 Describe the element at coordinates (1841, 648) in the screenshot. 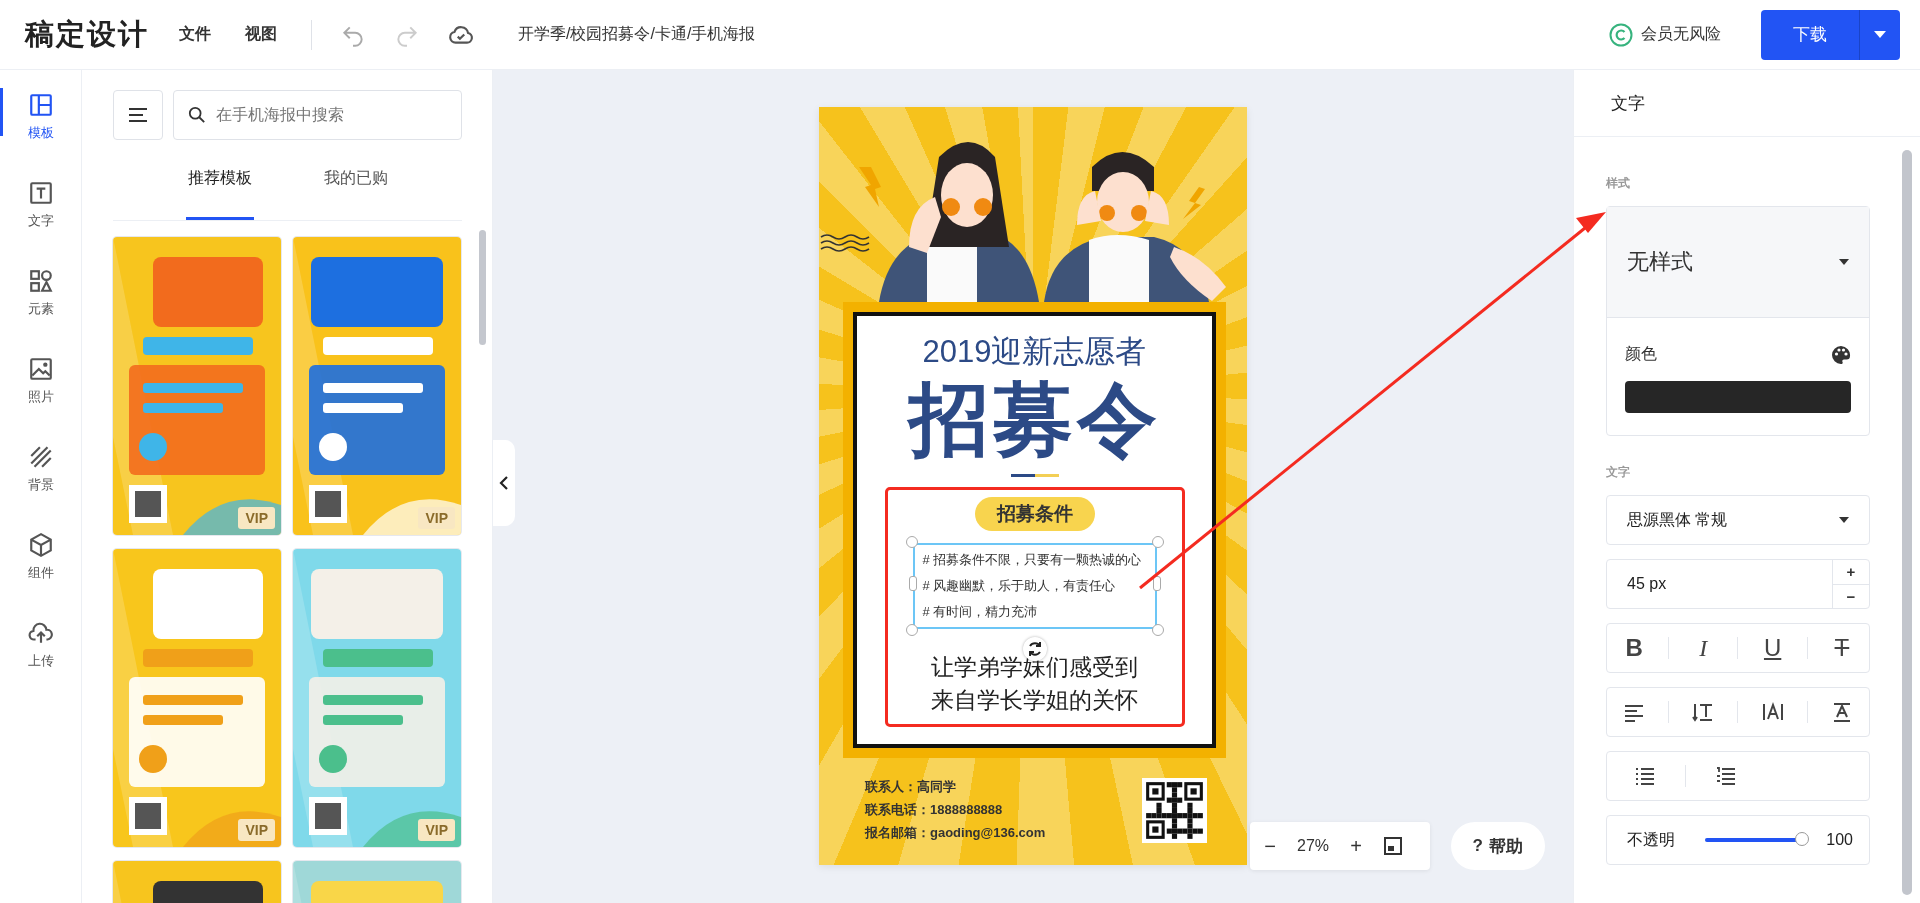

I see `strike-button: T` at that location.